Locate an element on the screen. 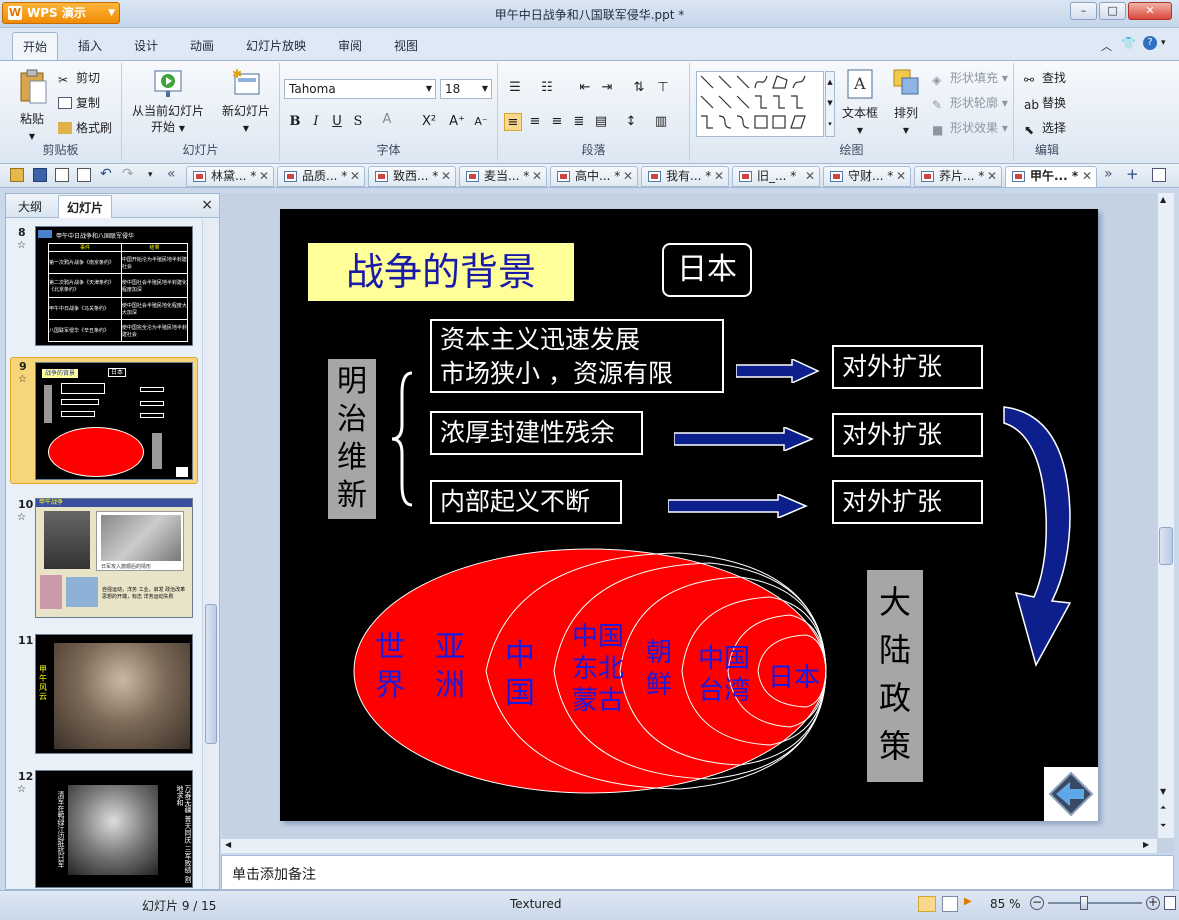  shape-outline-button: ✎ 形状轮廓 ▾ is located at coordinates (970, 103).